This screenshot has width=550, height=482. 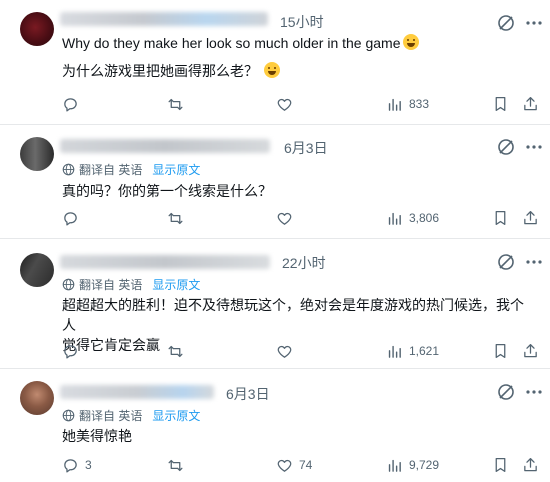 I want to click on views-button: 1,621, so click(x=412, y=351).